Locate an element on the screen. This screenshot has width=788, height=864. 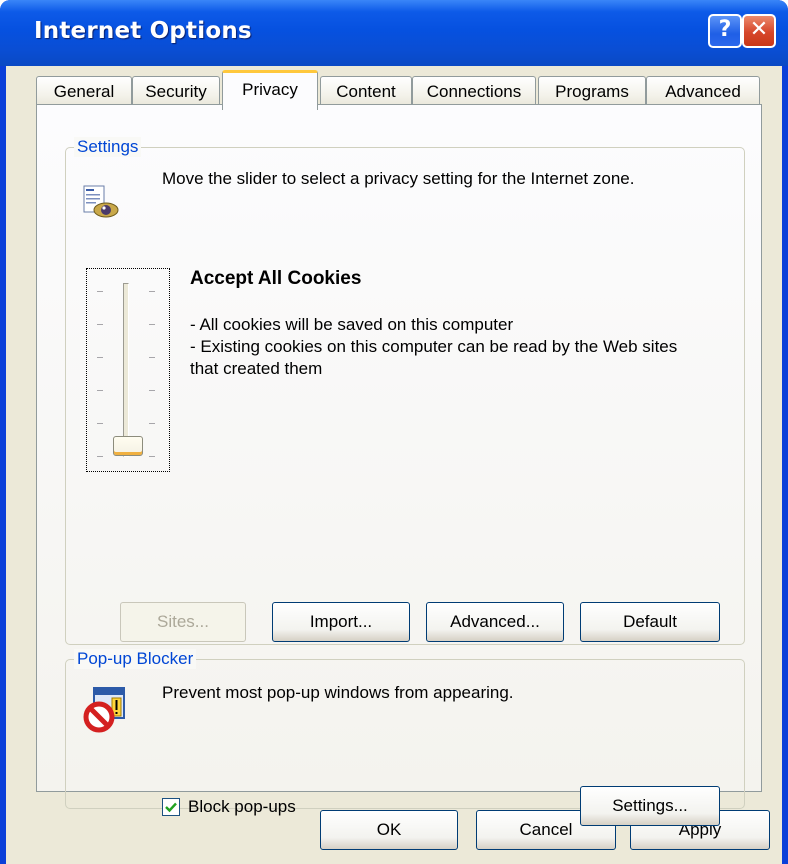
settings-legend: Settings is located at coordinates (108, 147).